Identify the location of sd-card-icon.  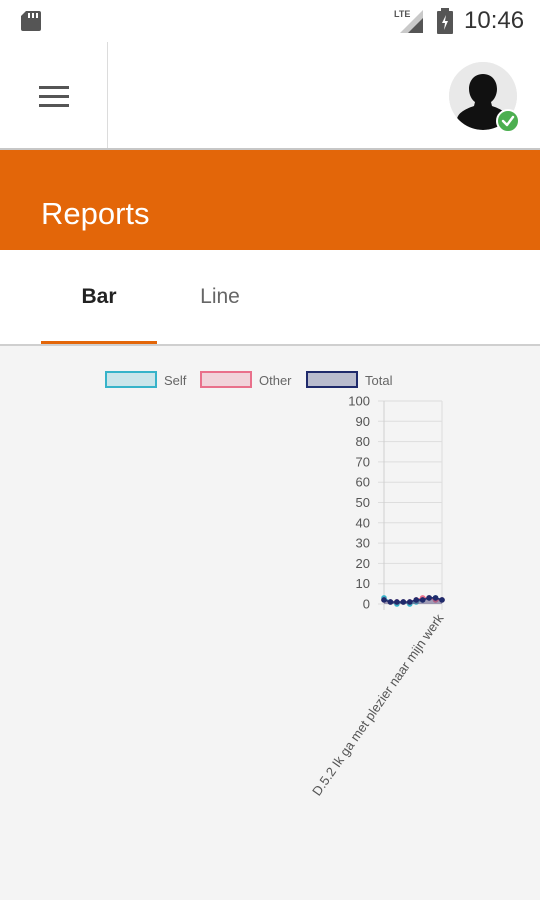
(31, 21).